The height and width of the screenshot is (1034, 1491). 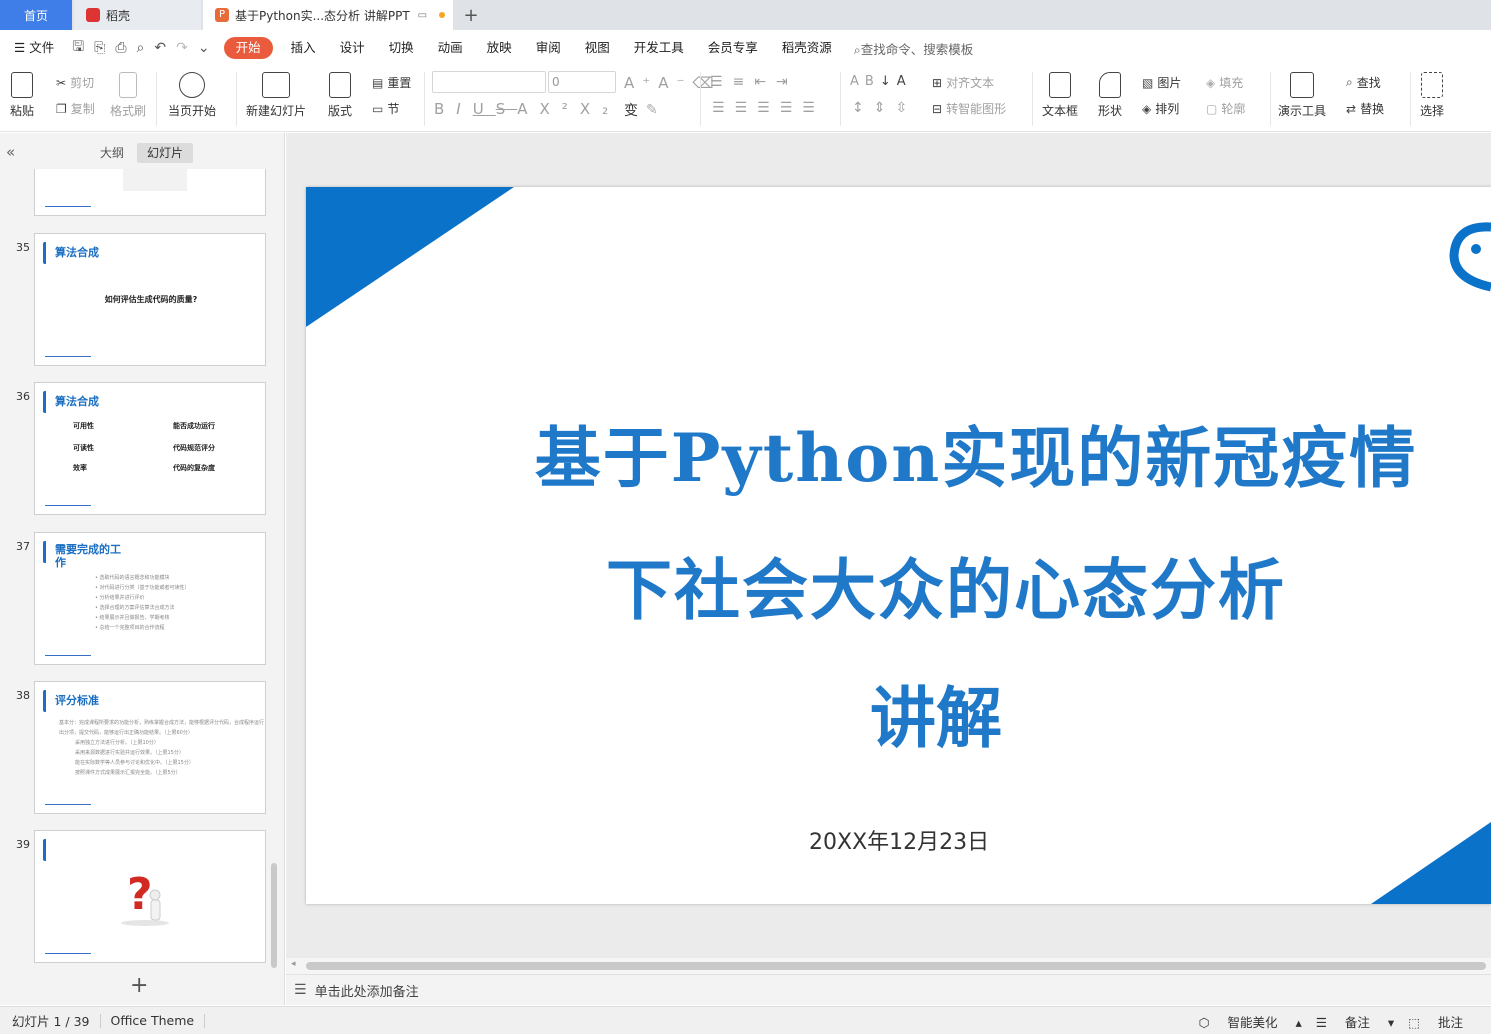 I want to click on font-size-select: 0, so click(x=582, y=82).